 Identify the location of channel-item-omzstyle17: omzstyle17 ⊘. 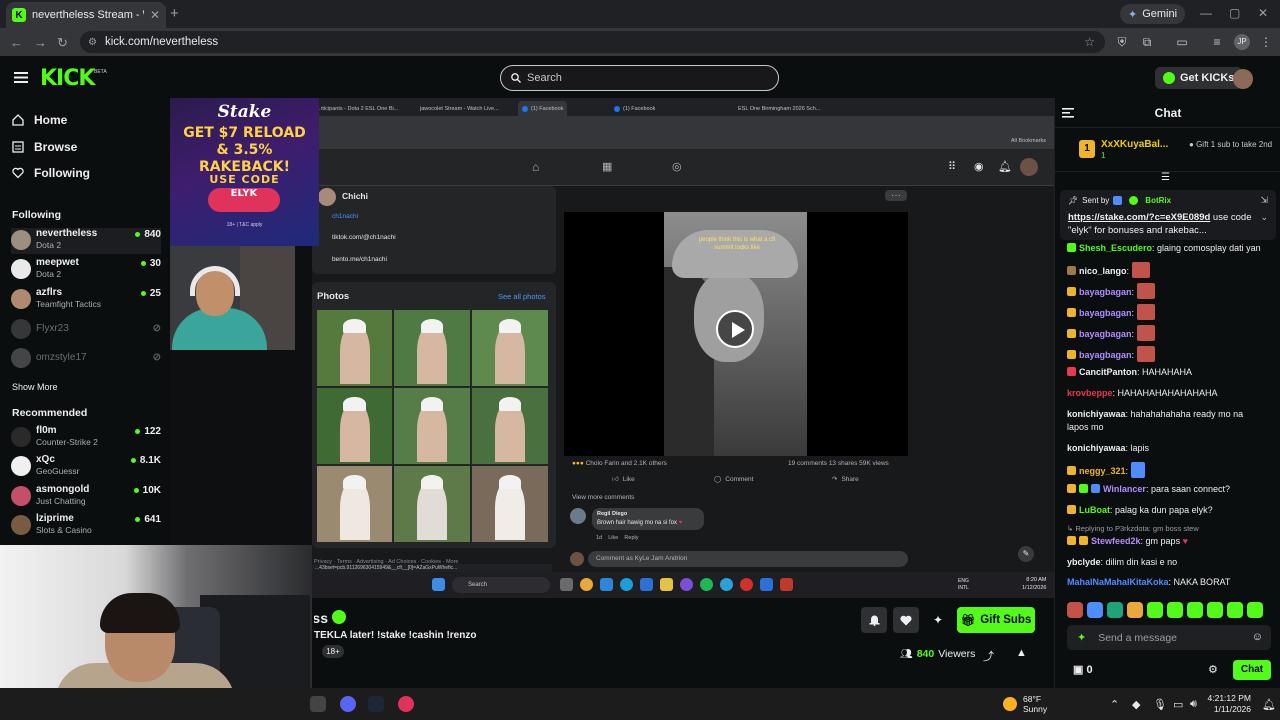
(86, 359).